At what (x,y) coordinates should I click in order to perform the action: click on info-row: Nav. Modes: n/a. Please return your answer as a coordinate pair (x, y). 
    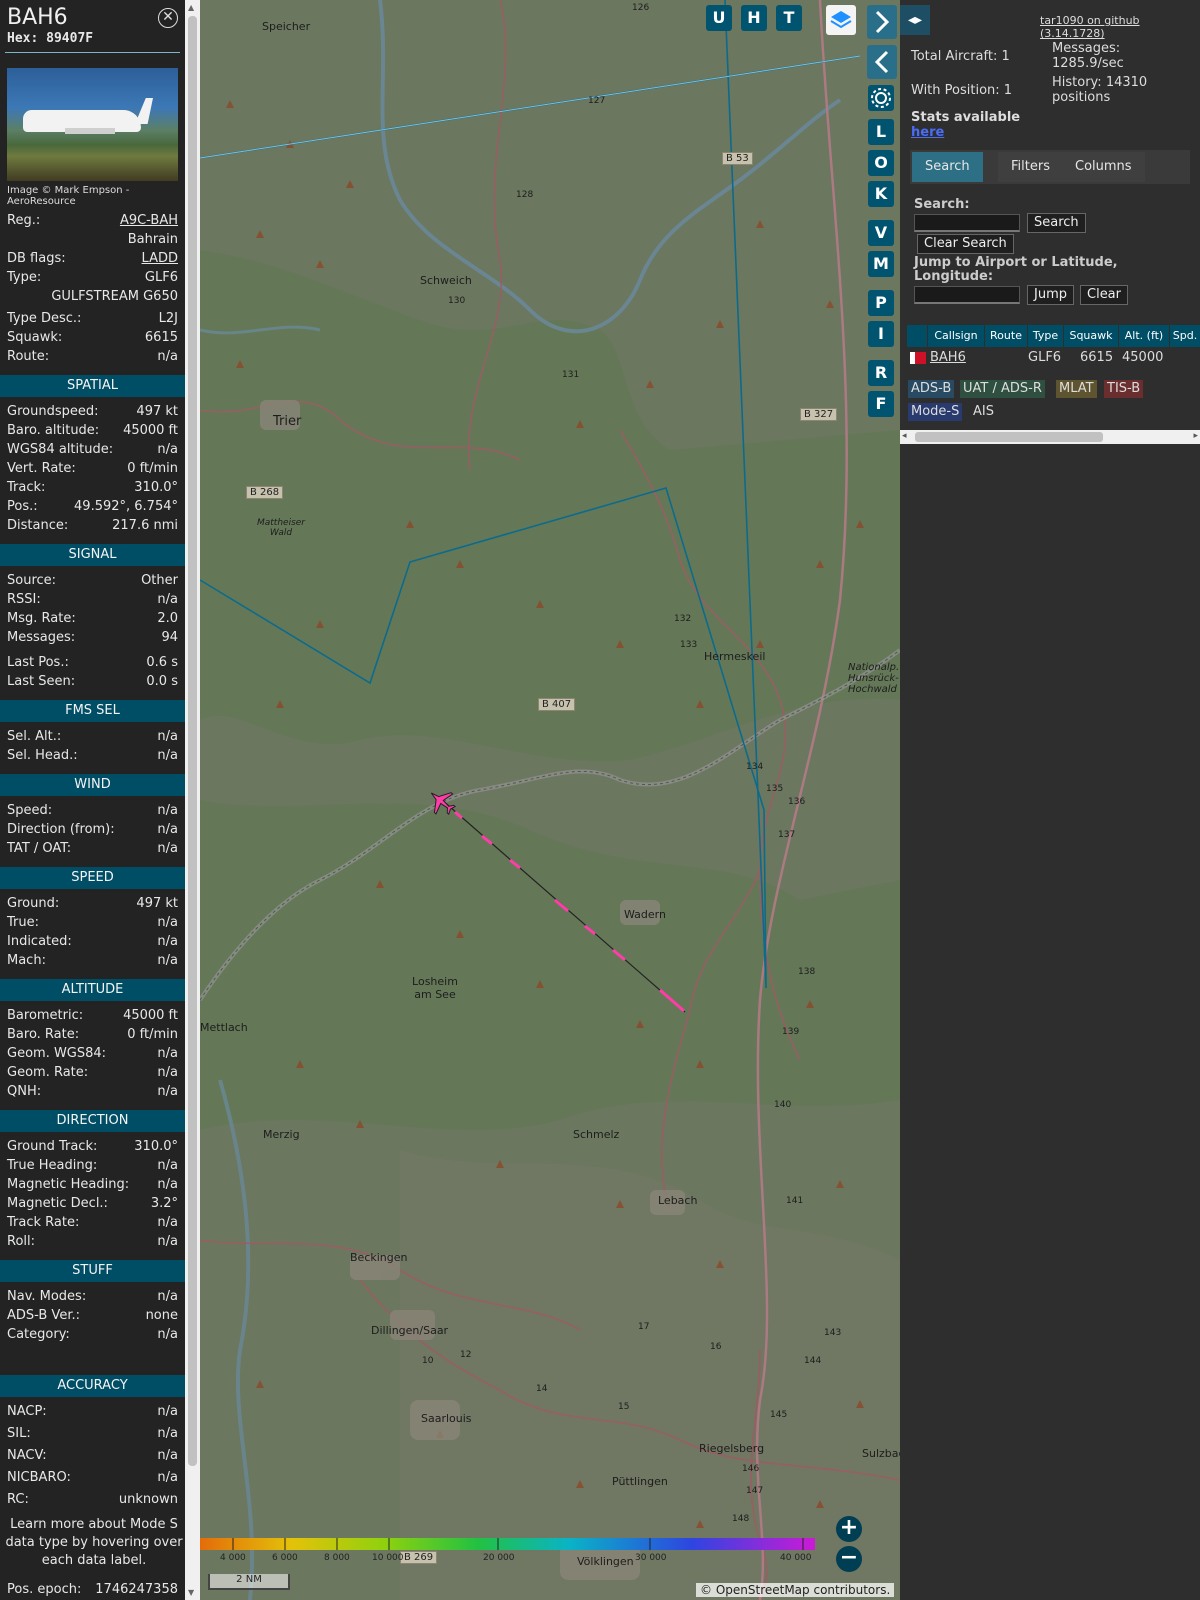
    Looking at the image, I should click on (92, 1298).